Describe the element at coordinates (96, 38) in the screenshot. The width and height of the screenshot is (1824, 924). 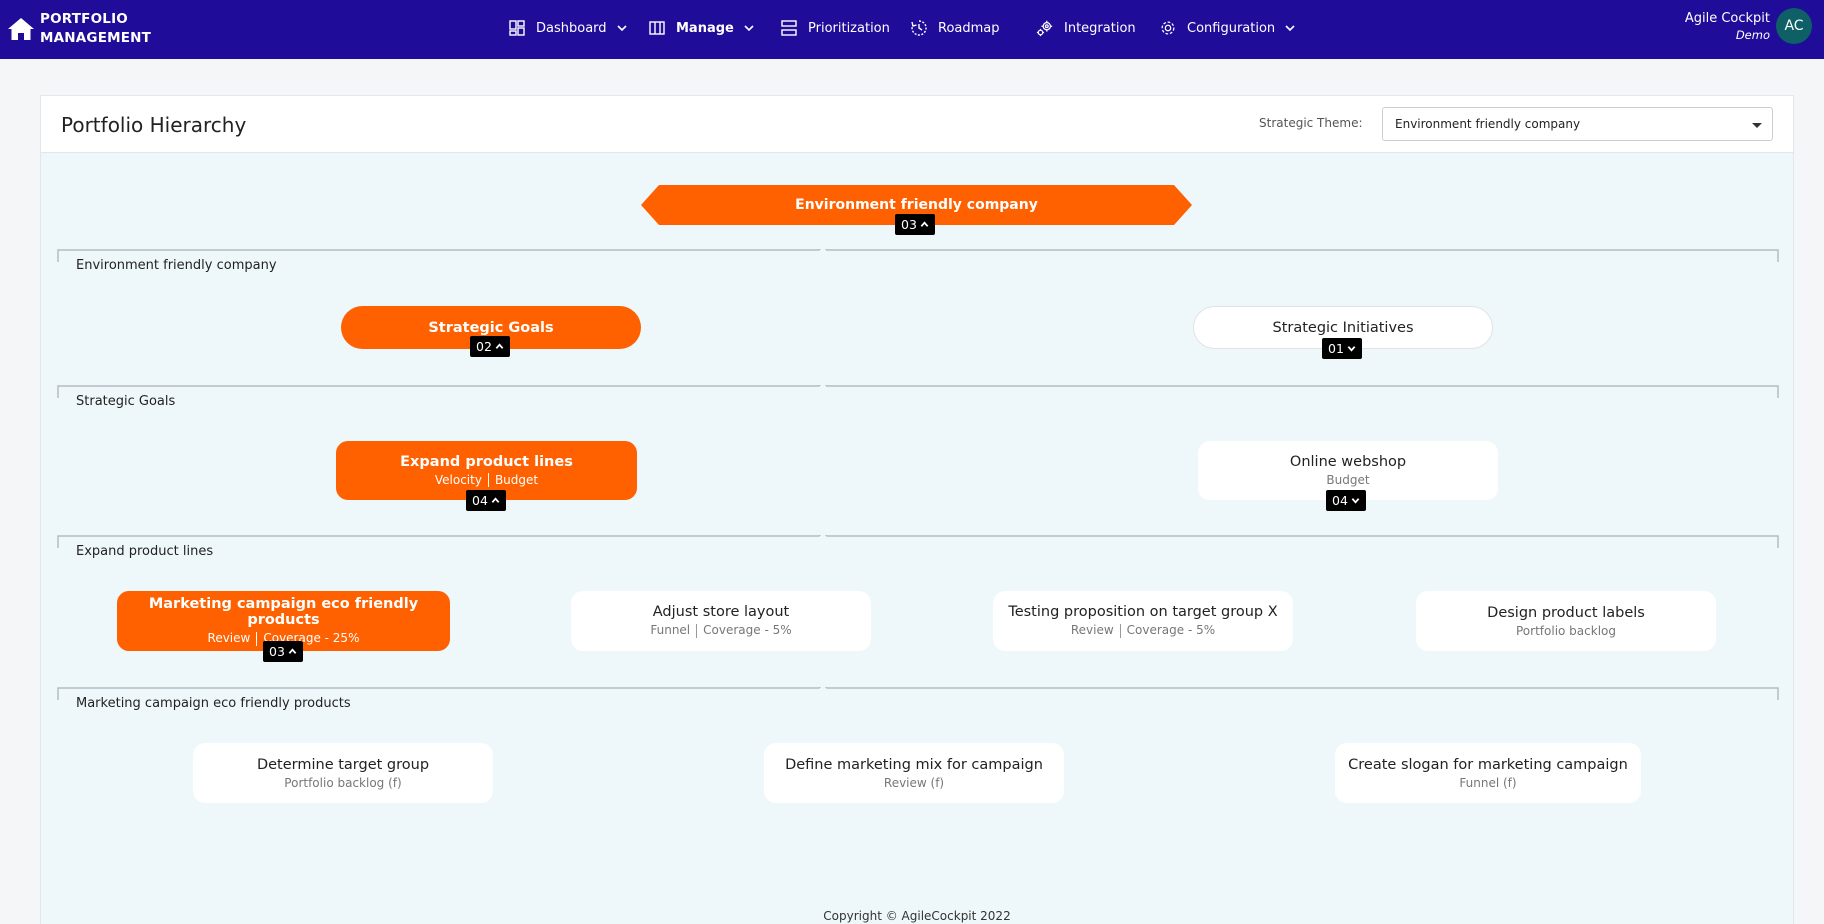
I see `brand-line-2: MANAGEMENT` at that location.